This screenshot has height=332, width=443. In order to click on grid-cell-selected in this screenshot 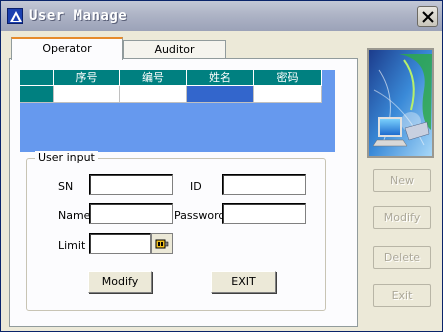, I will do `click(220, 94)`.